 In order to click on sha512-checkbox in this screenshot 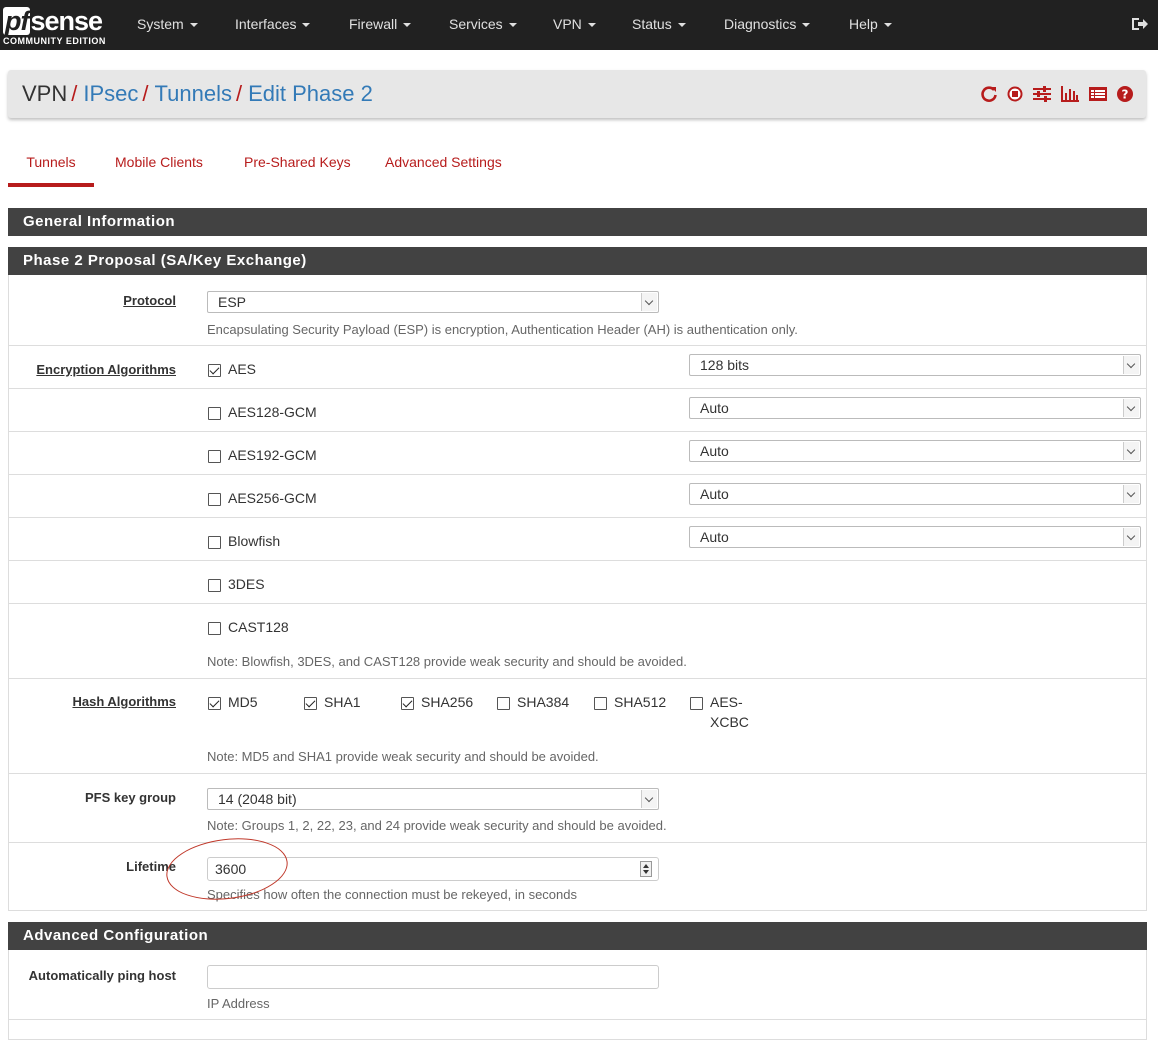, I will do `click(600, 703)`.